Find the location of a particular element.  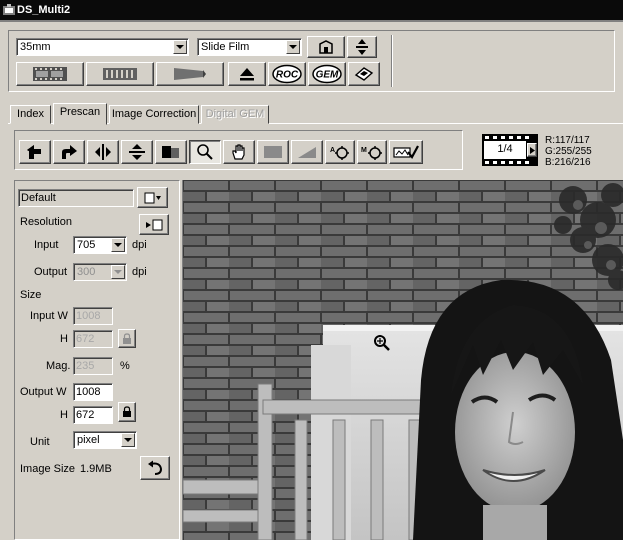

book-button is located at coordinates (364, 74).